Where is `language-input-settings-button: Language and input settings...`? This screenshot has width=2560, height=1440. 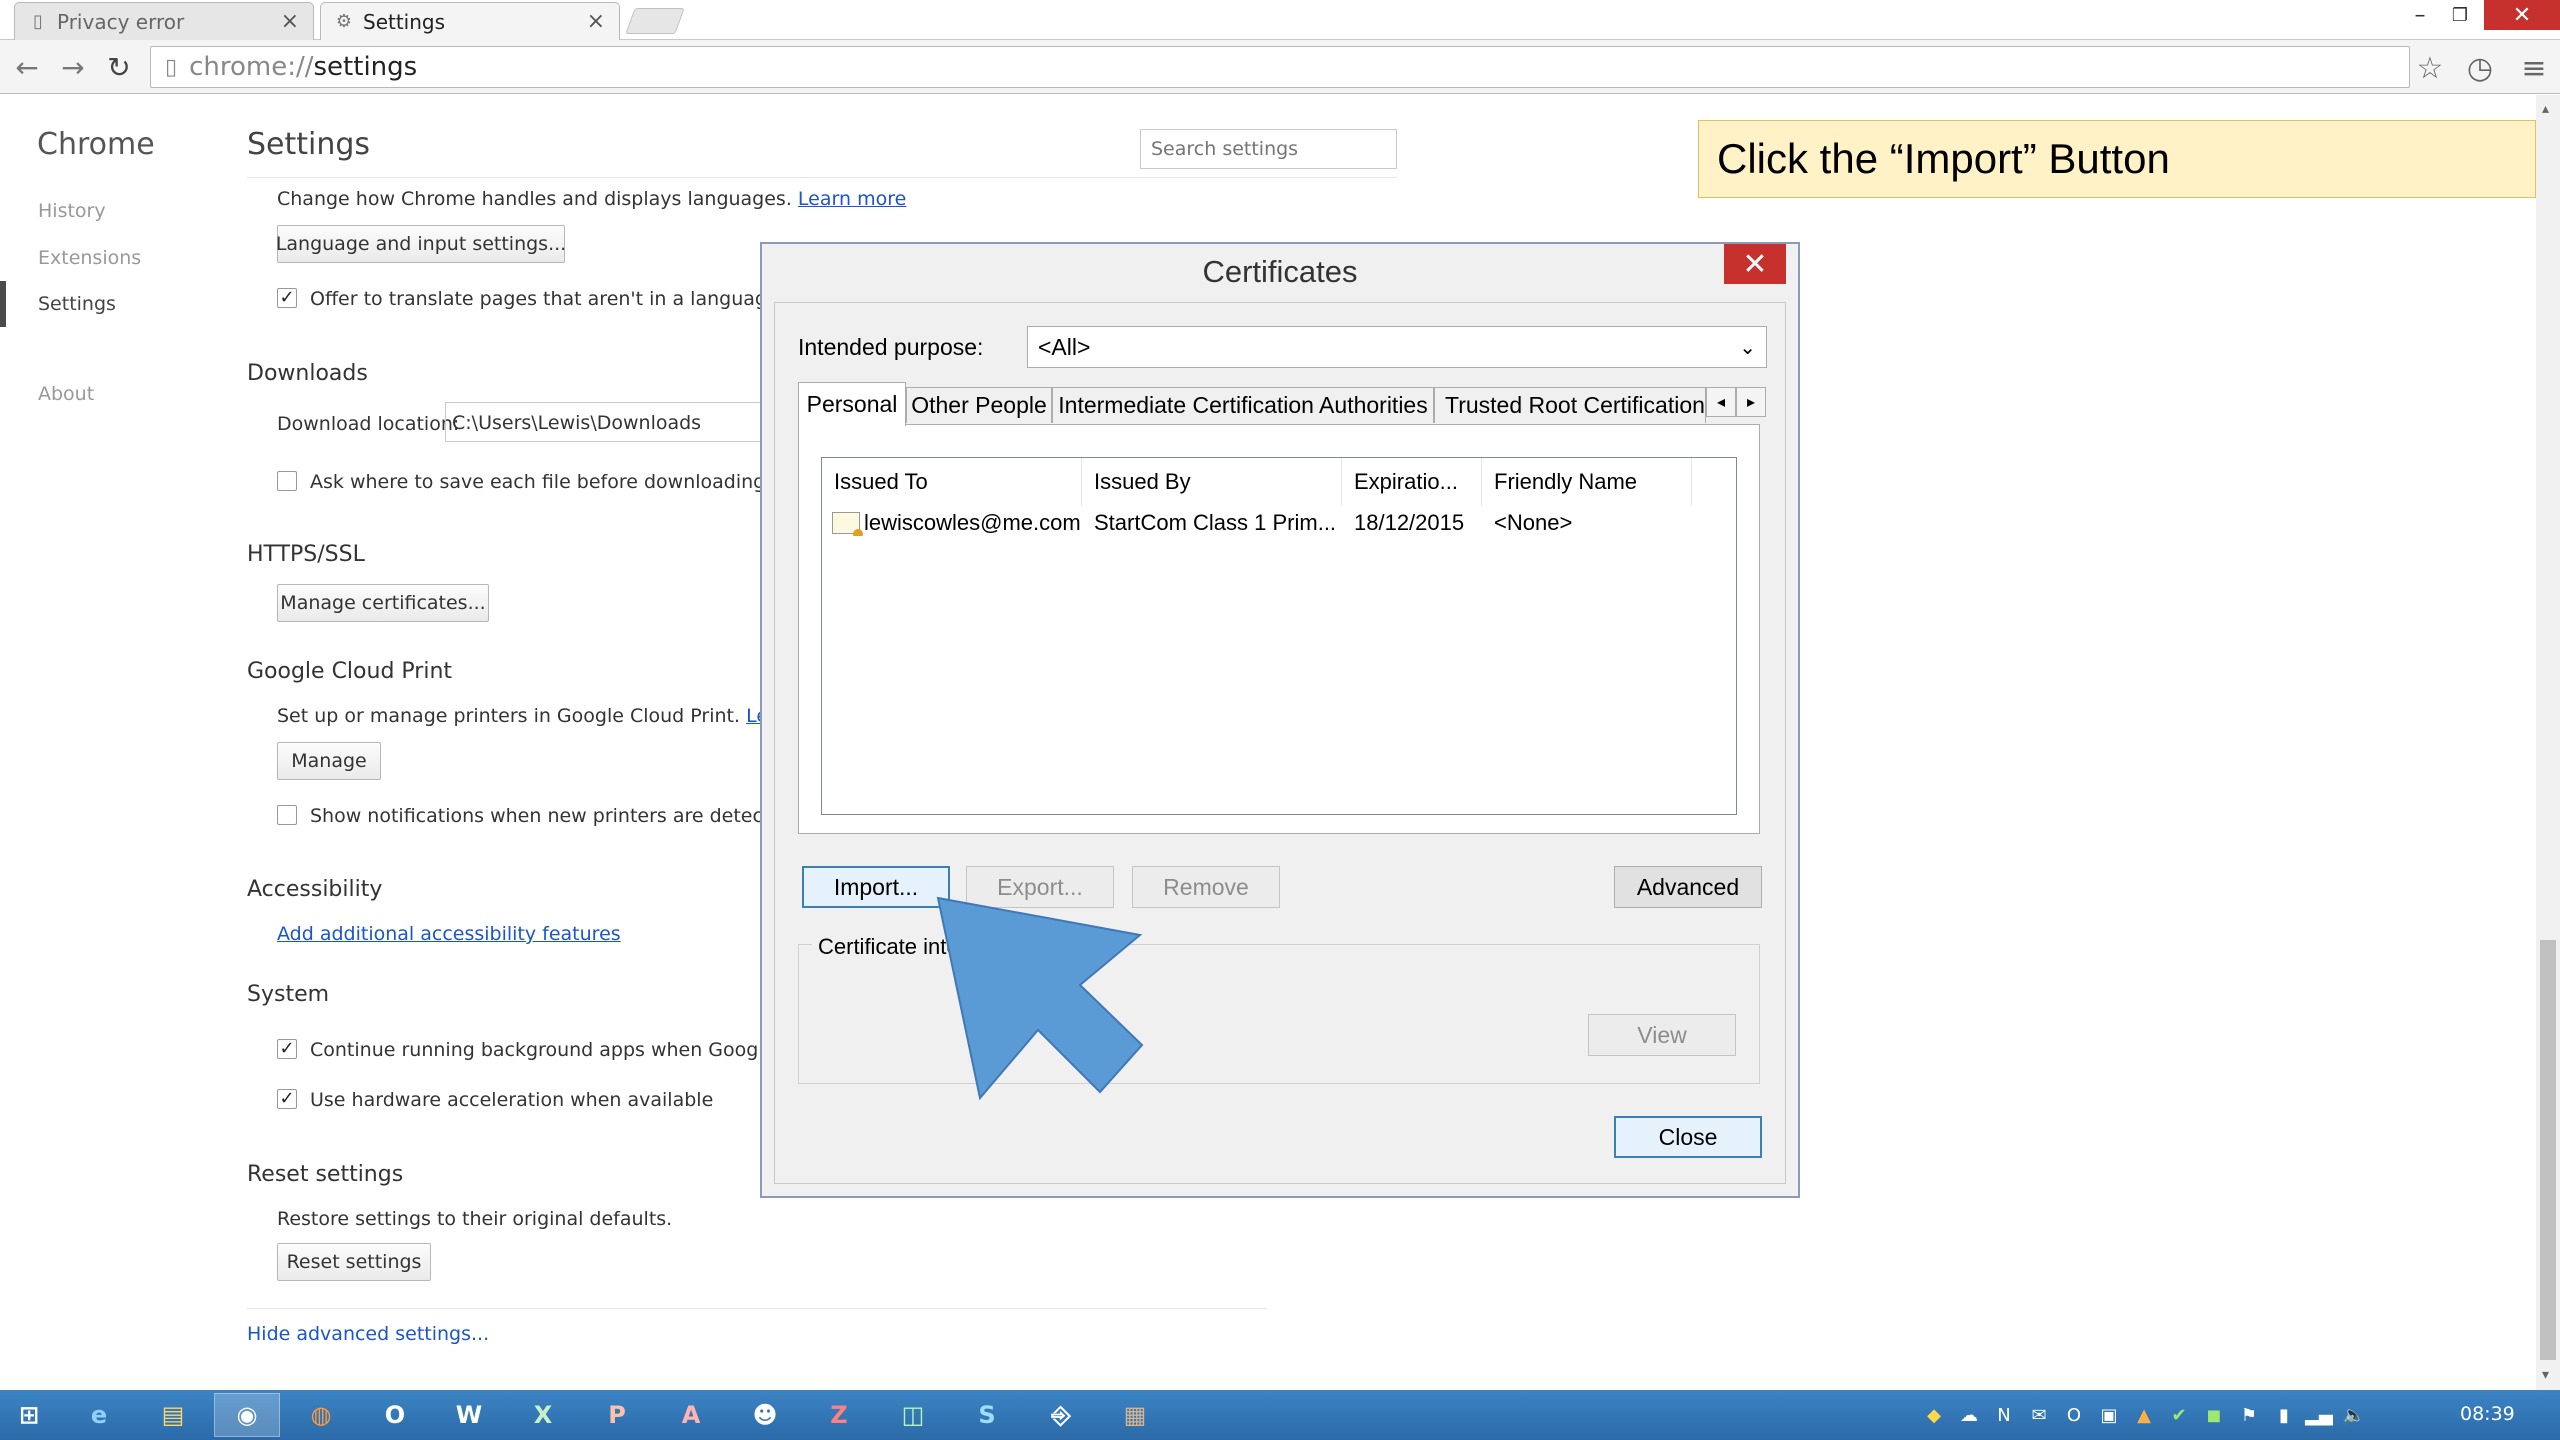
language-input-settings-button: Language and input settings... is located at coordinates (421, 244).